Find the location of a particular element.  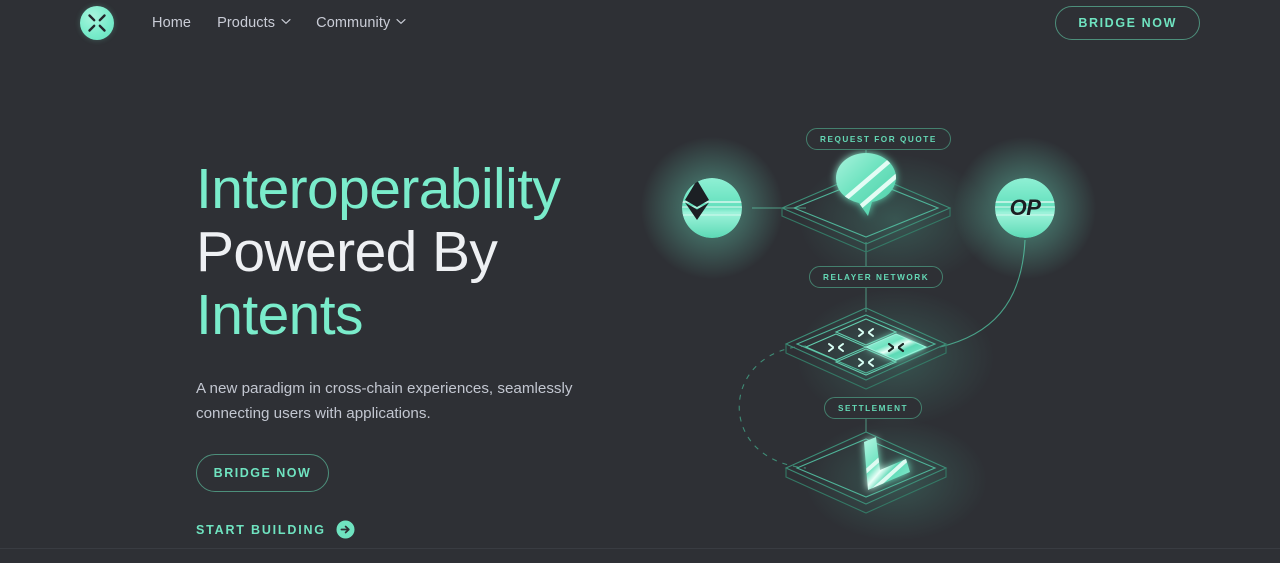

diagram-graphics is located at coordinates (882, 332).